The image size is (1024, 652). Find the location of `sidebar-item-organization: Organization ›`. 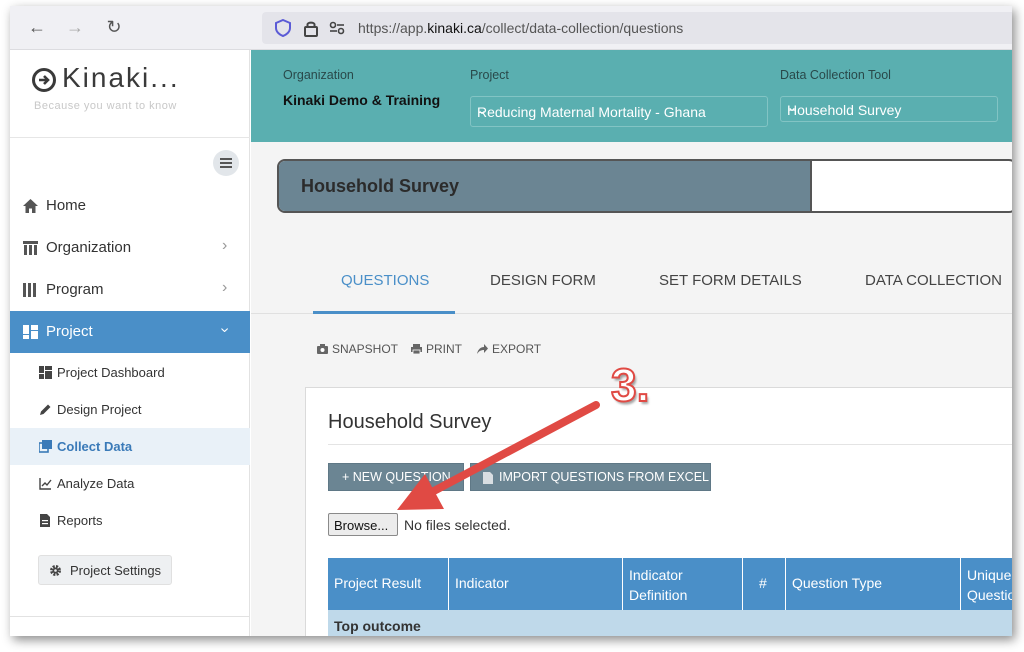

sidebar-item-organization: Organization › is located at coordinates (130, 248).